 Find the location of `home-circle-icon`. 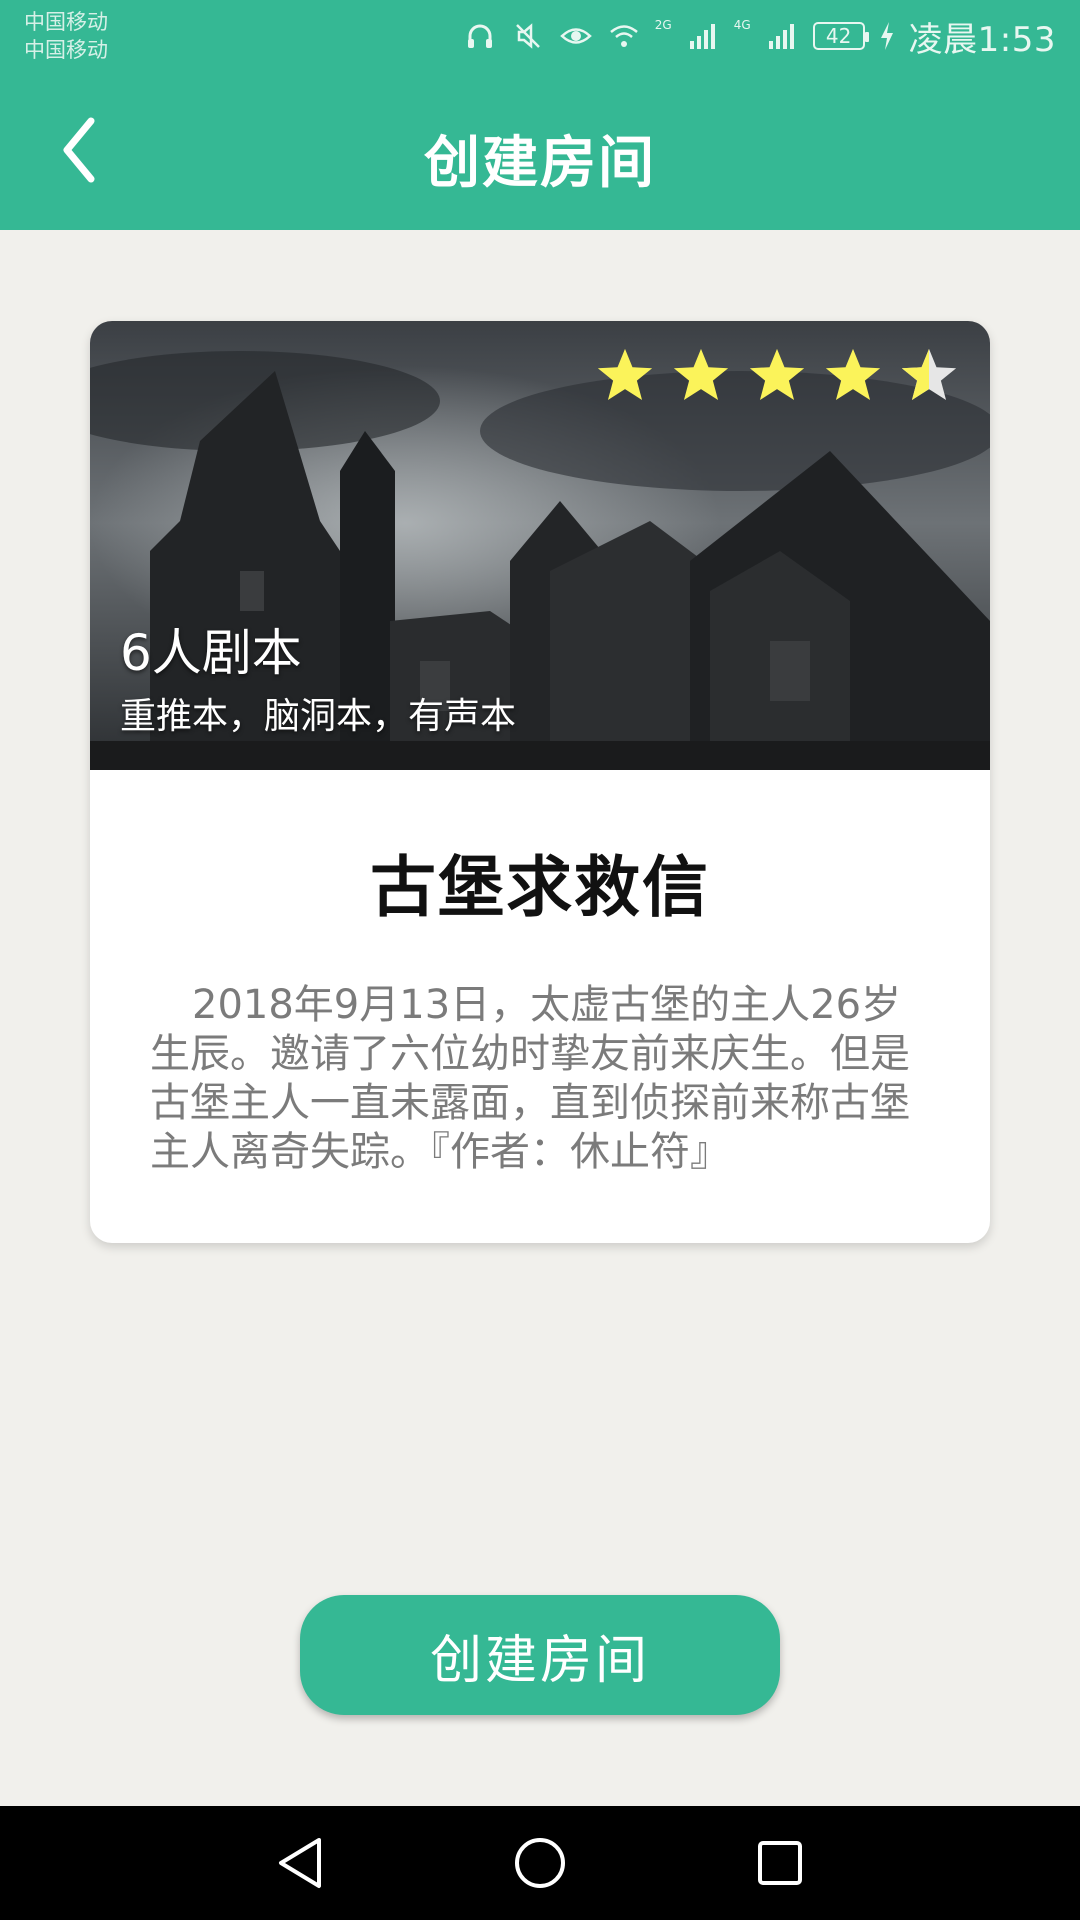

home-circle-icon is located at coordinates (540, 1863).